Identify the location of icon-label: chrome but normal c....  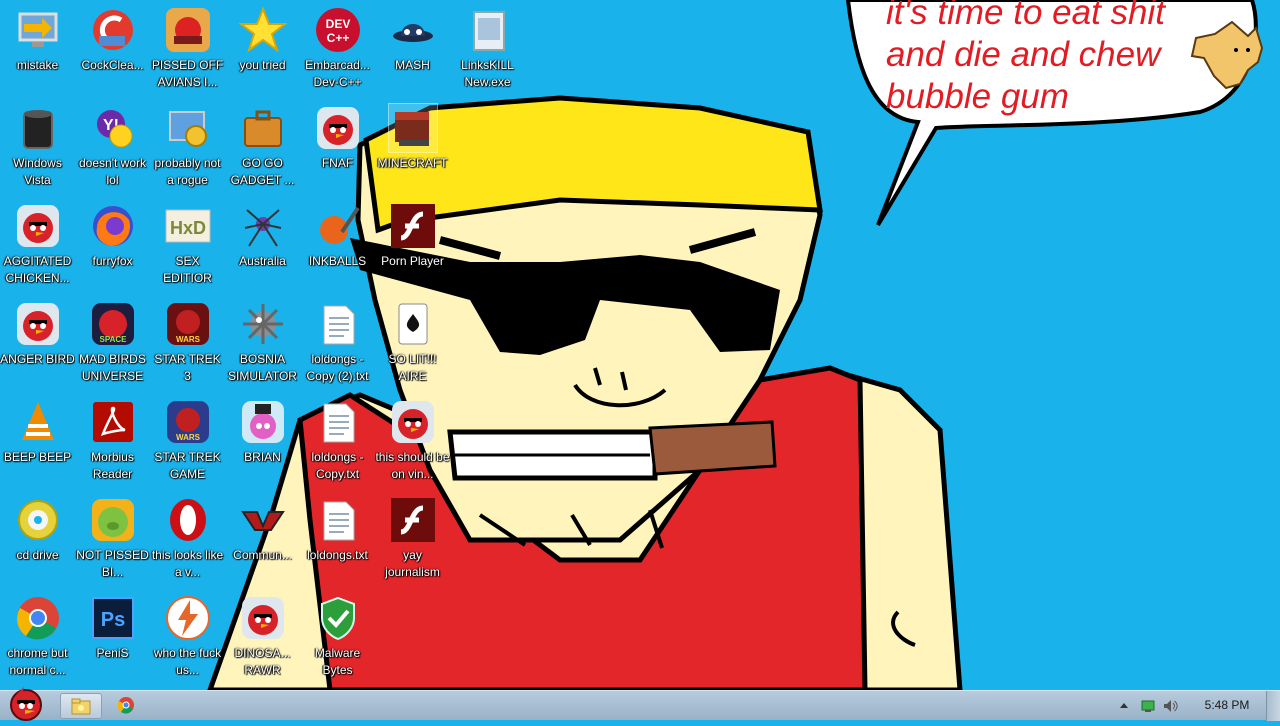
(37, 661).